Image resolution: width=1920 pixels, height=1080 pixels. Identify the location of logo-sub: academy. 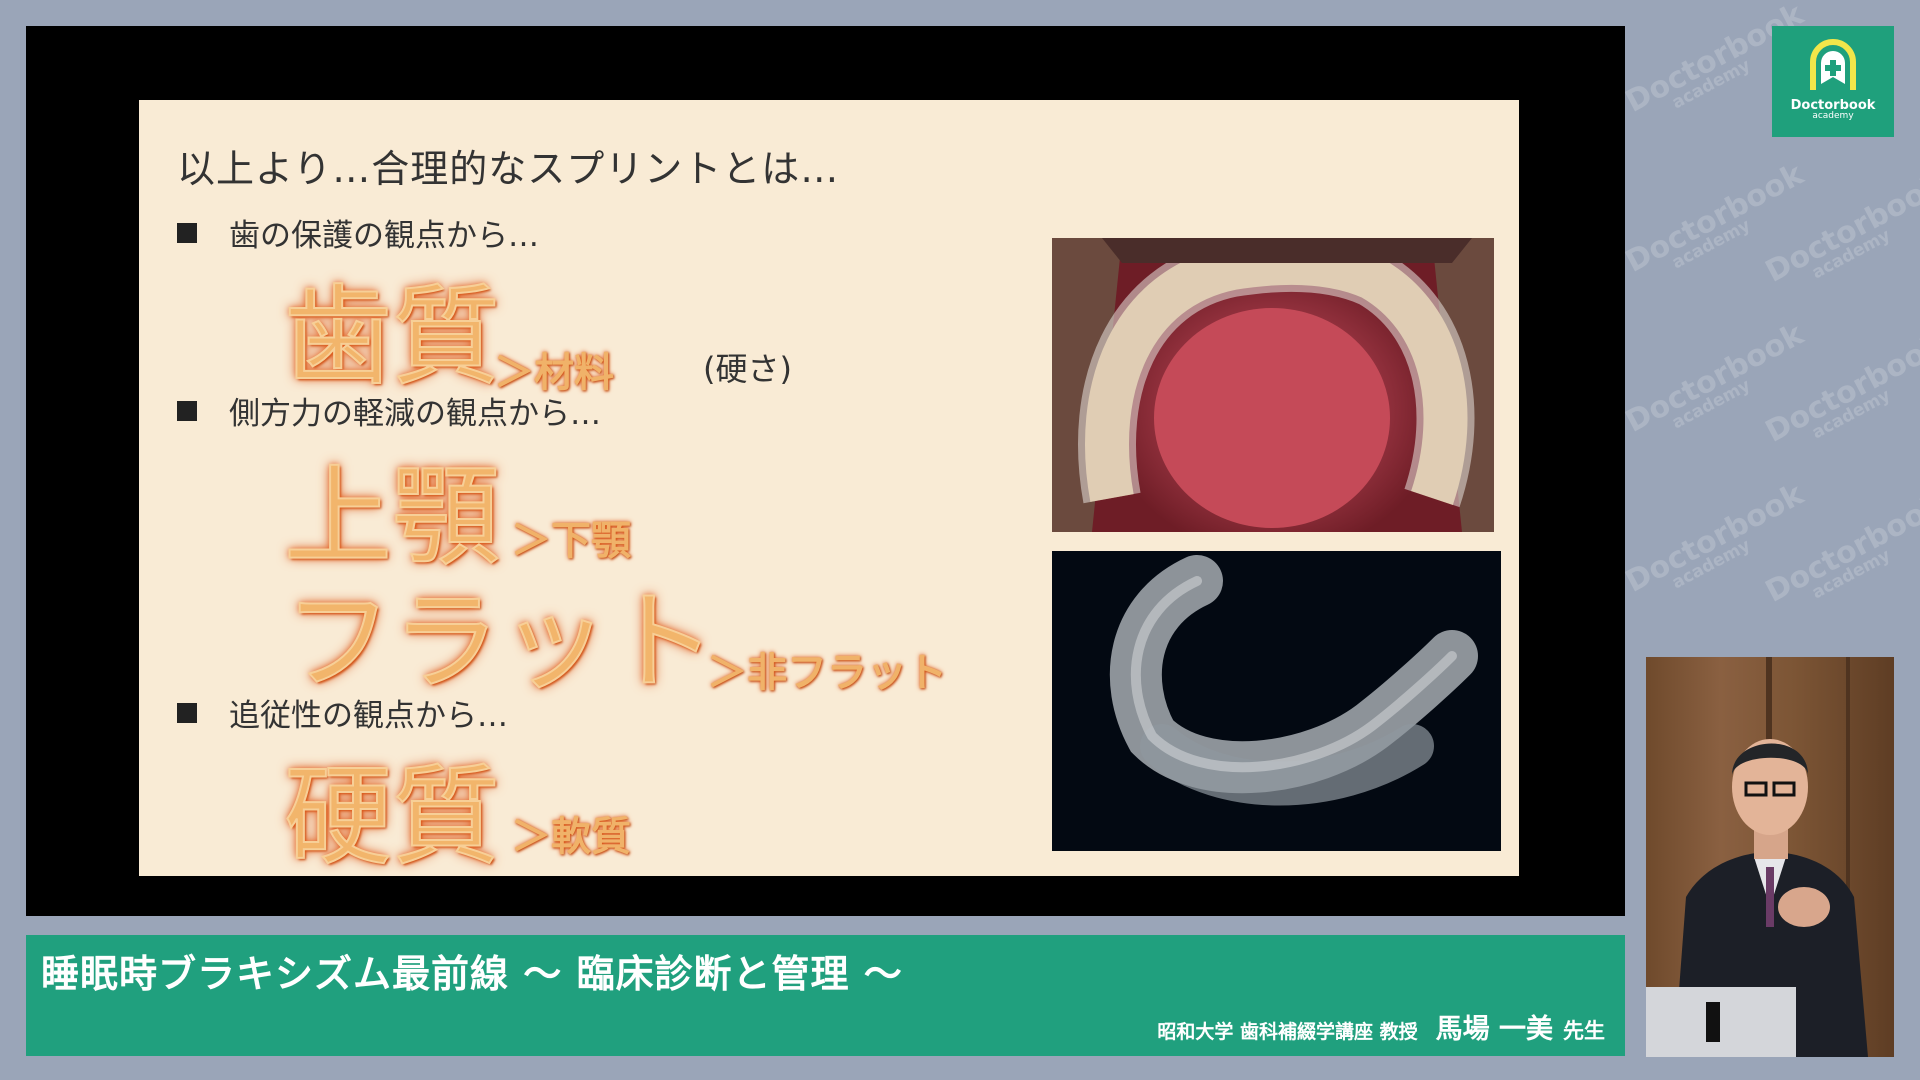
(1833, 116).